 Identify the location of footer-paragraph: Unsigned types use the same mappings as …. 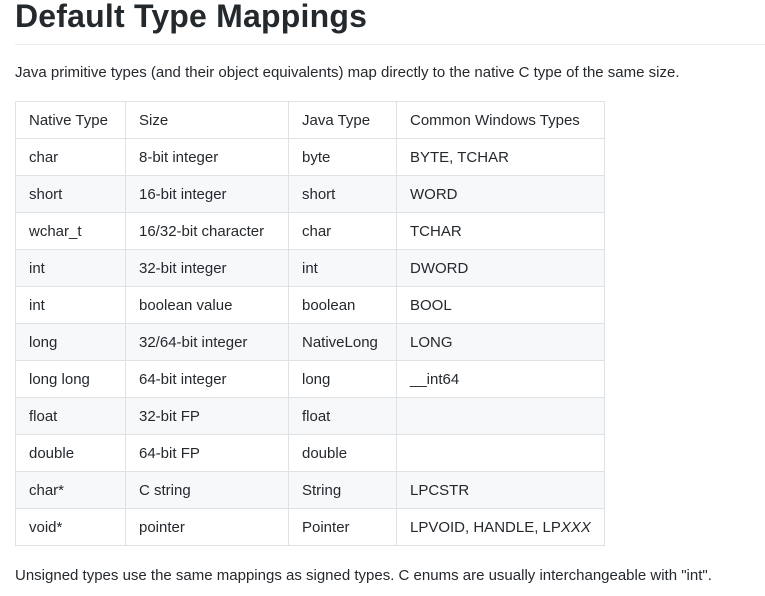
(363, 575).